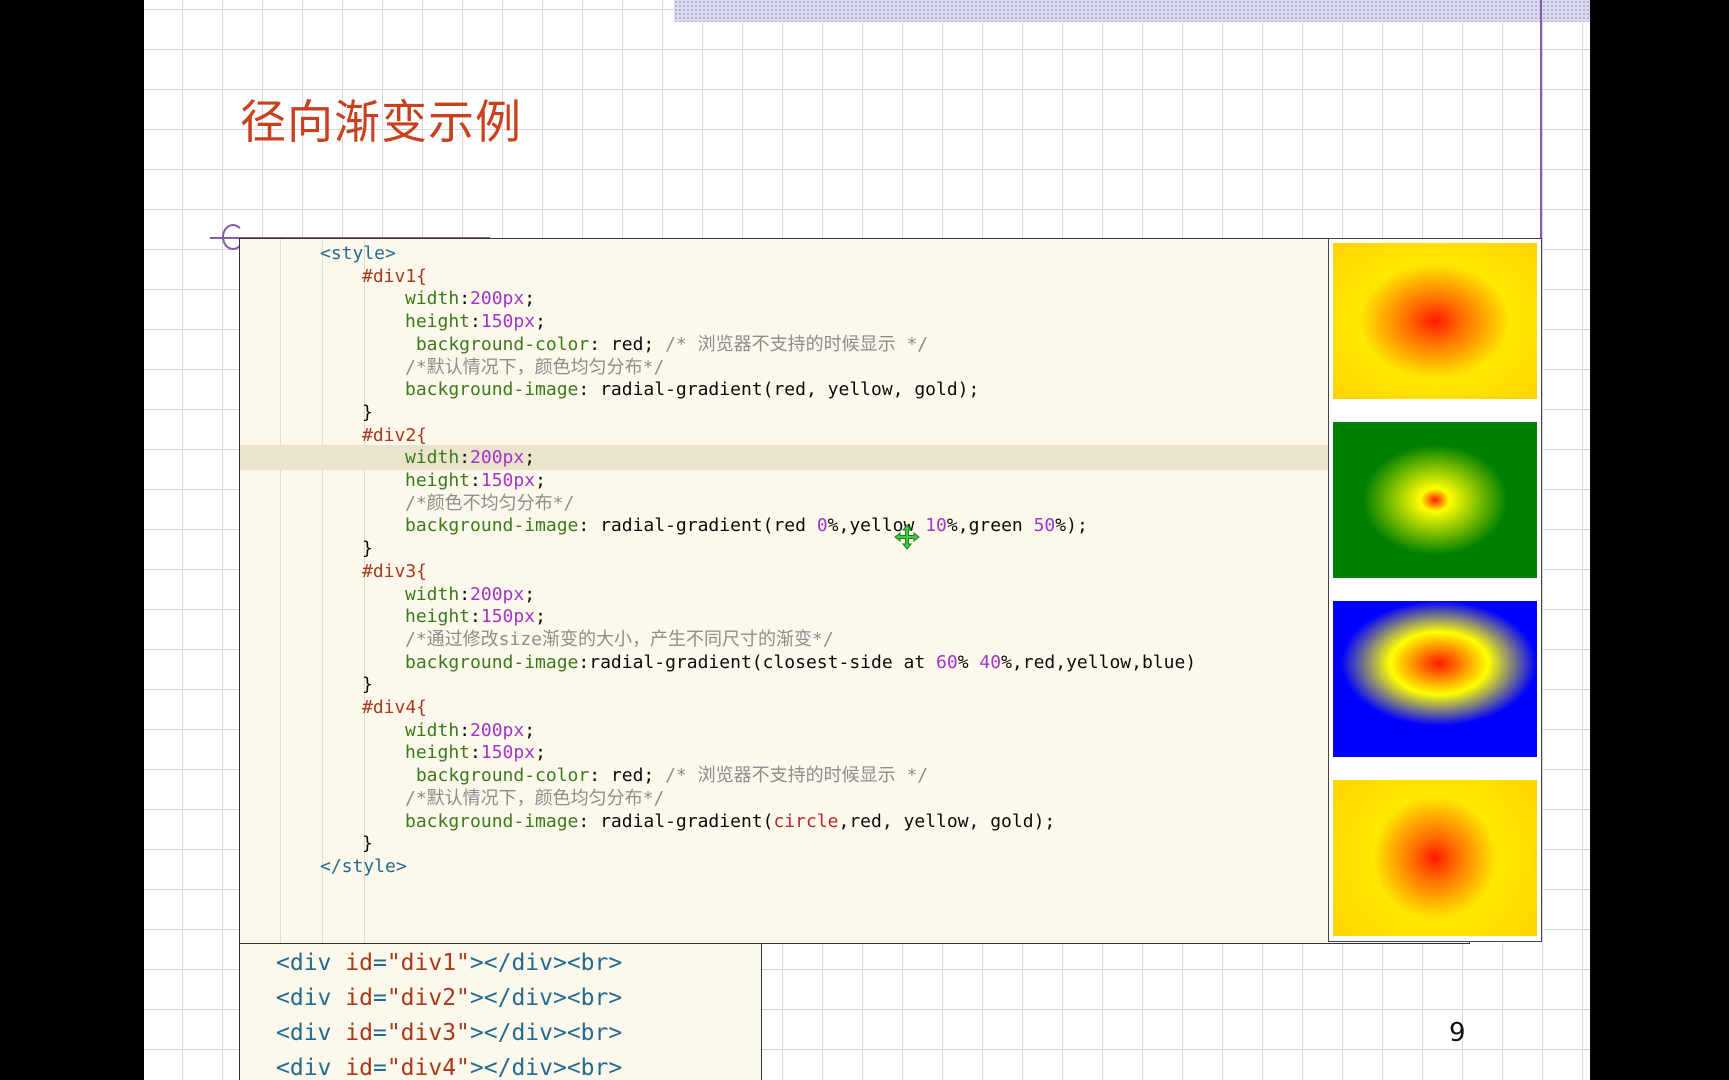 This screenshot has height=1080, width=1729. I want to click on code-token: #div2{, so click(395, 435).